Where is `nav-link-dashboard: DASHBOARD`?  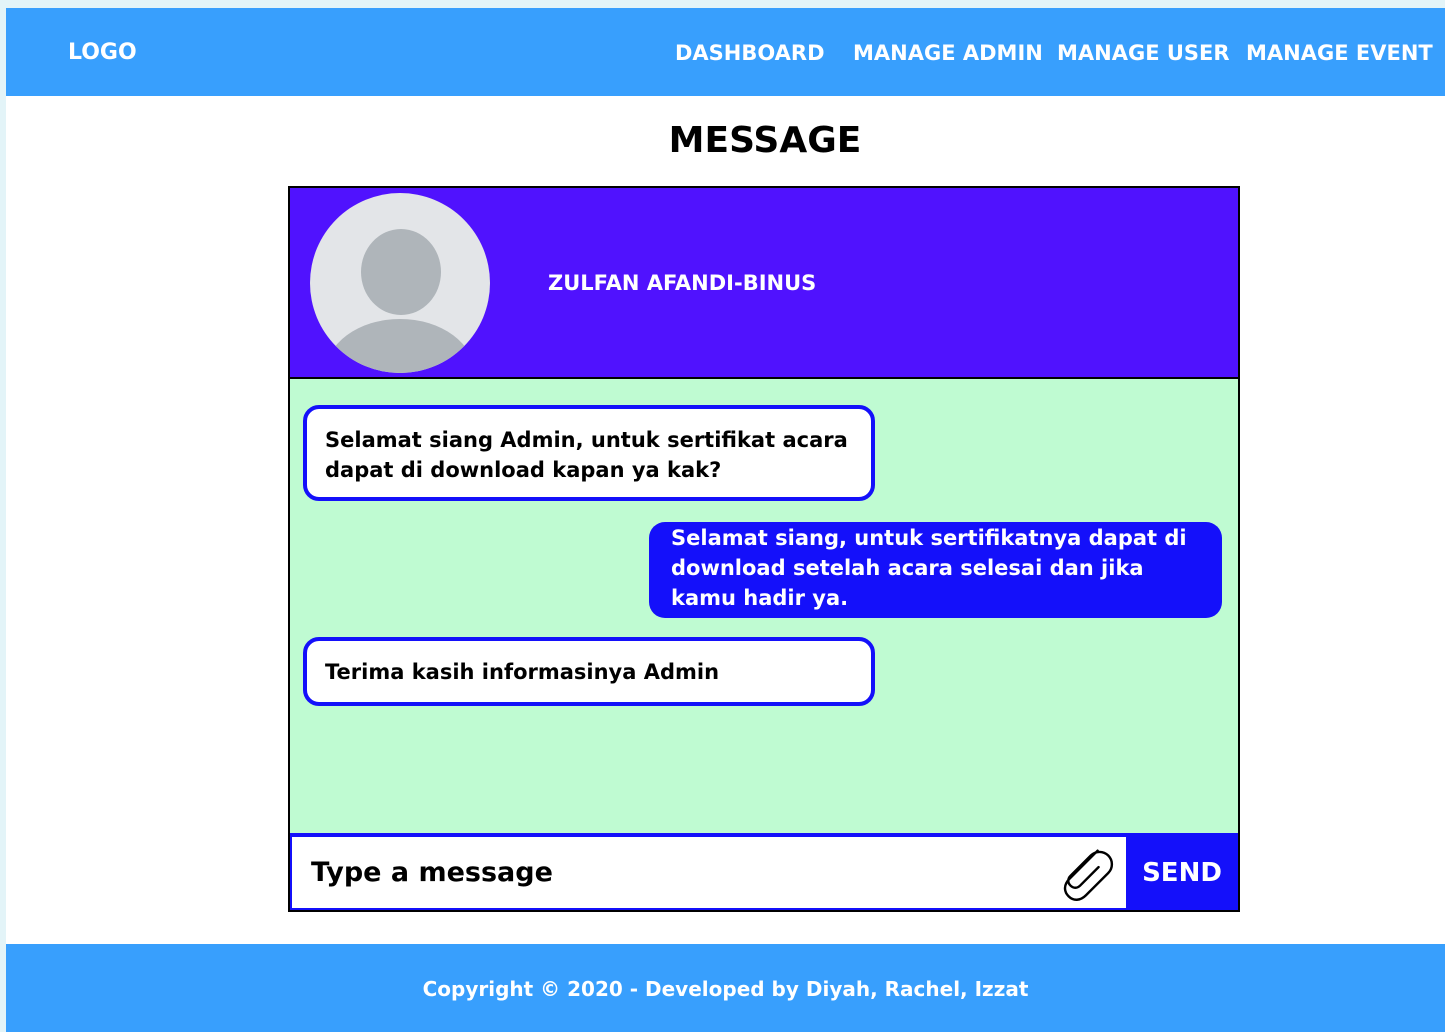
nav-link-dashboard: DASHBOARD is located at coordinates (750, 53).